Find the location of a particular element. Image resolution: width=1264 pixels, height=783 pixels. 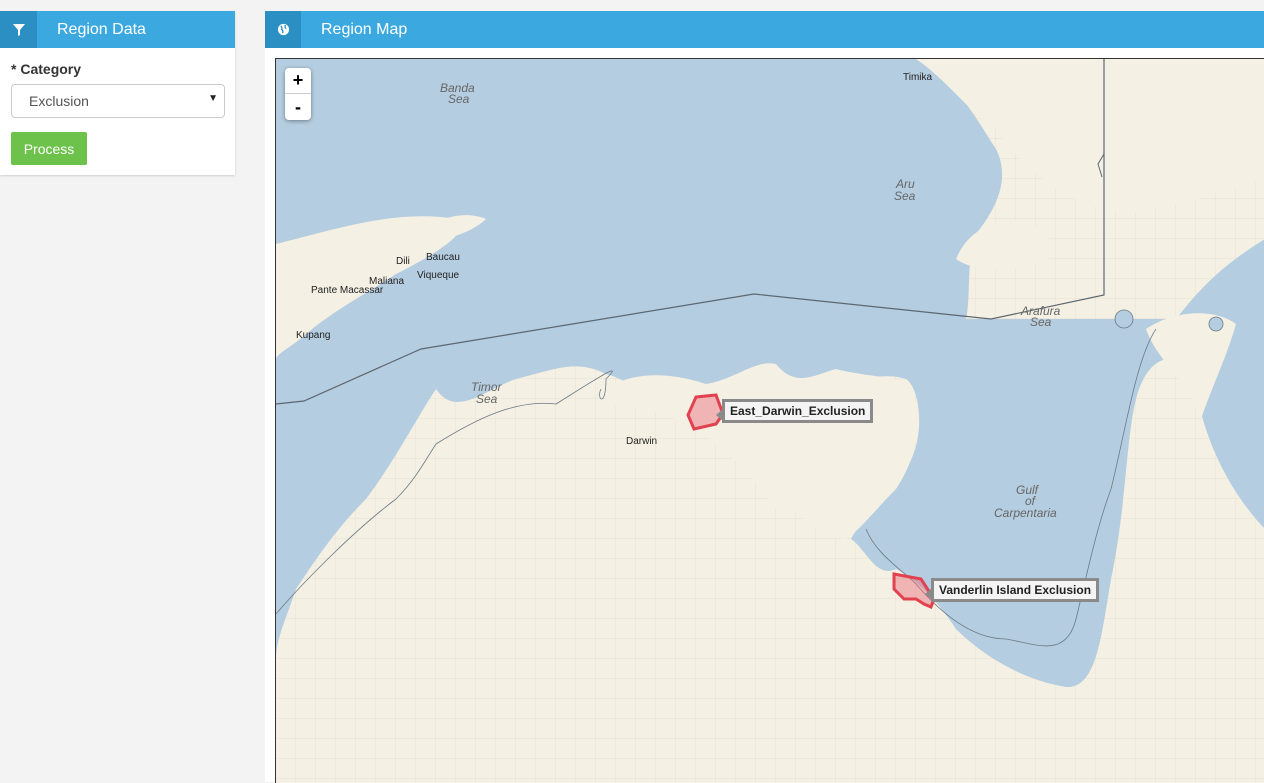

sea-banda-2: Sea is located at coordinates (459, 99).